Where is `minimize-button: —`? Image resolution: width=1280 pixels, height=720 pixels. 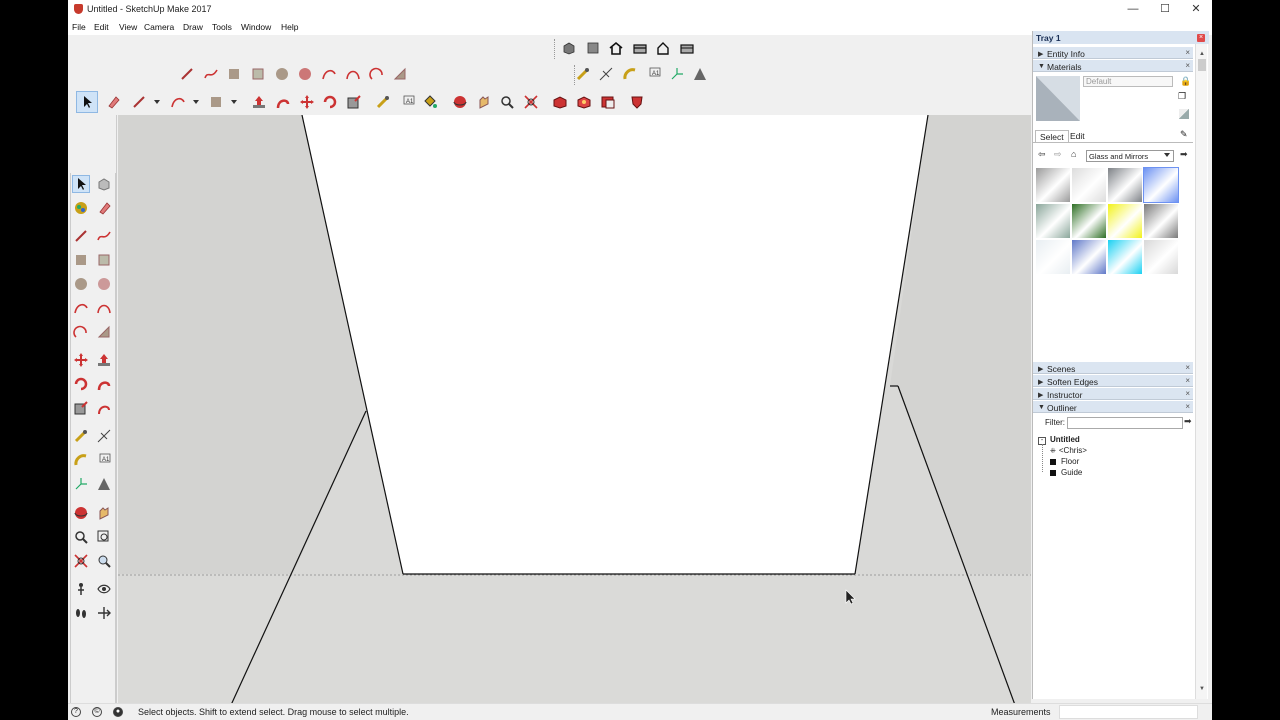 minimize-button: — is located at coordinates (1133, 9).